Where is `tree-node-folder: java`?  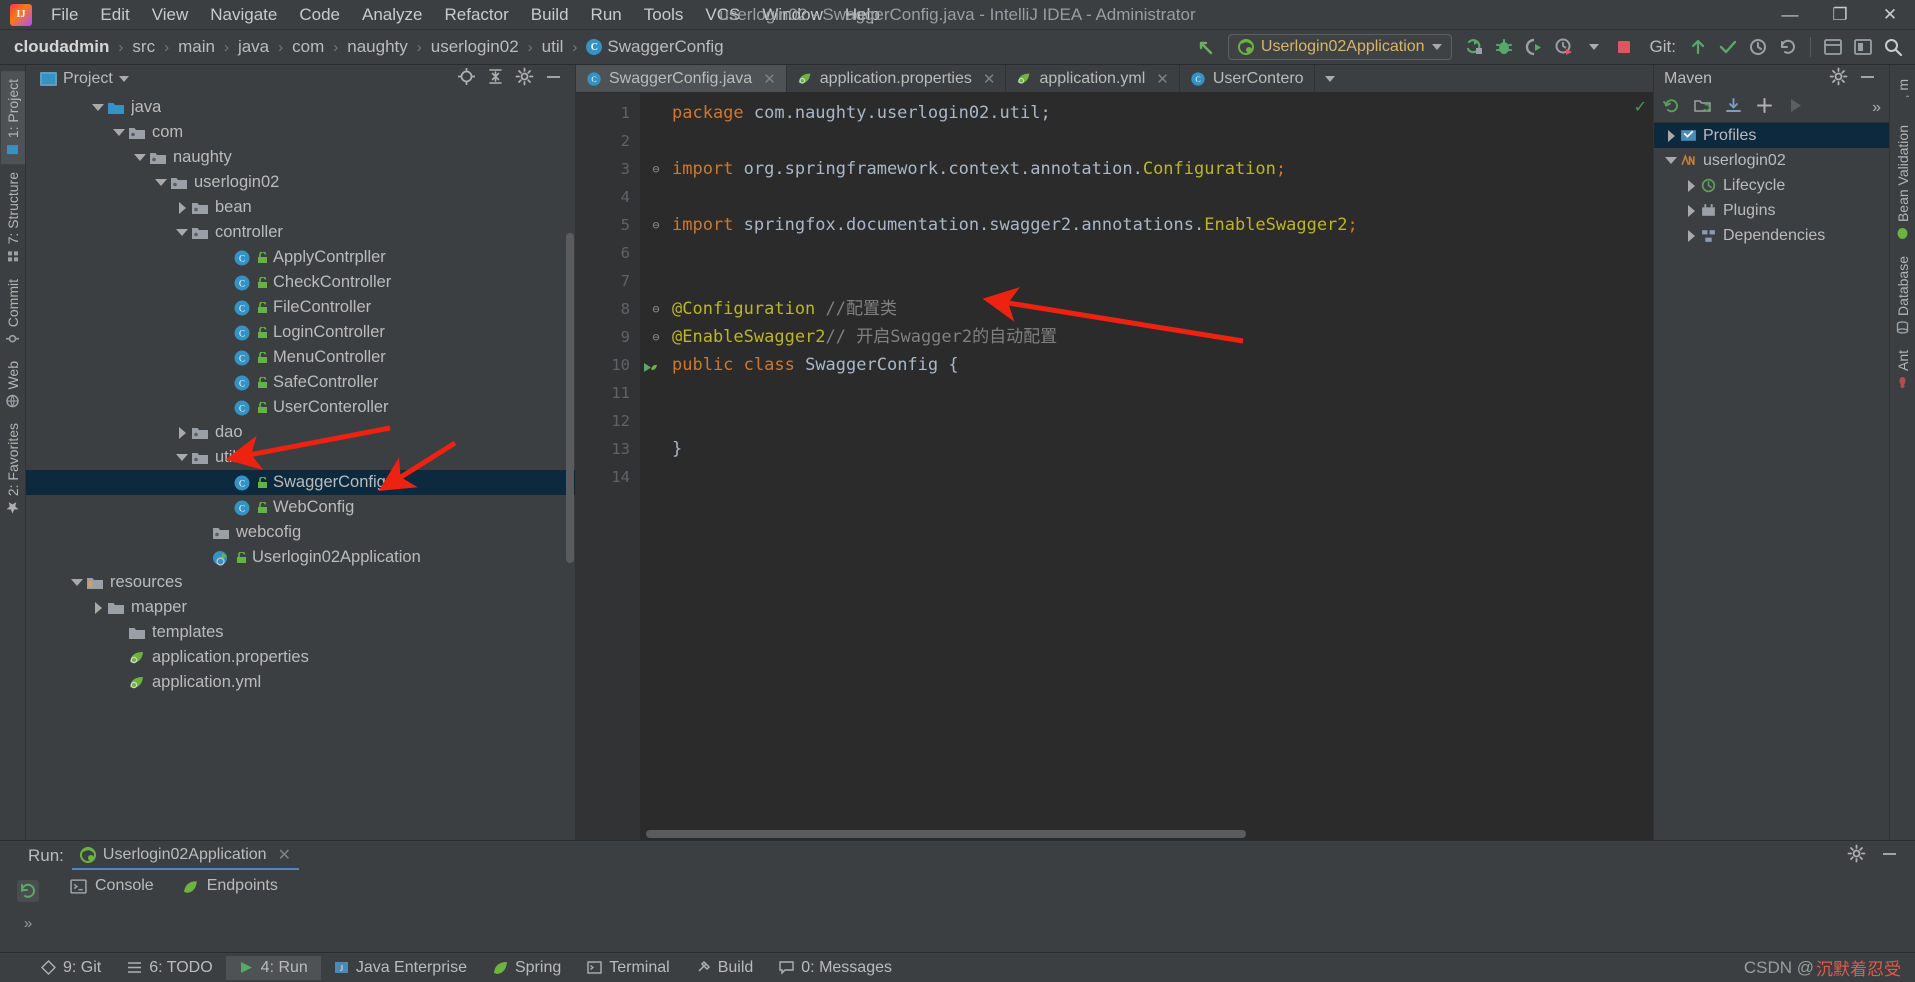 tree-node-folder: java is located at coordinates (300, 107).